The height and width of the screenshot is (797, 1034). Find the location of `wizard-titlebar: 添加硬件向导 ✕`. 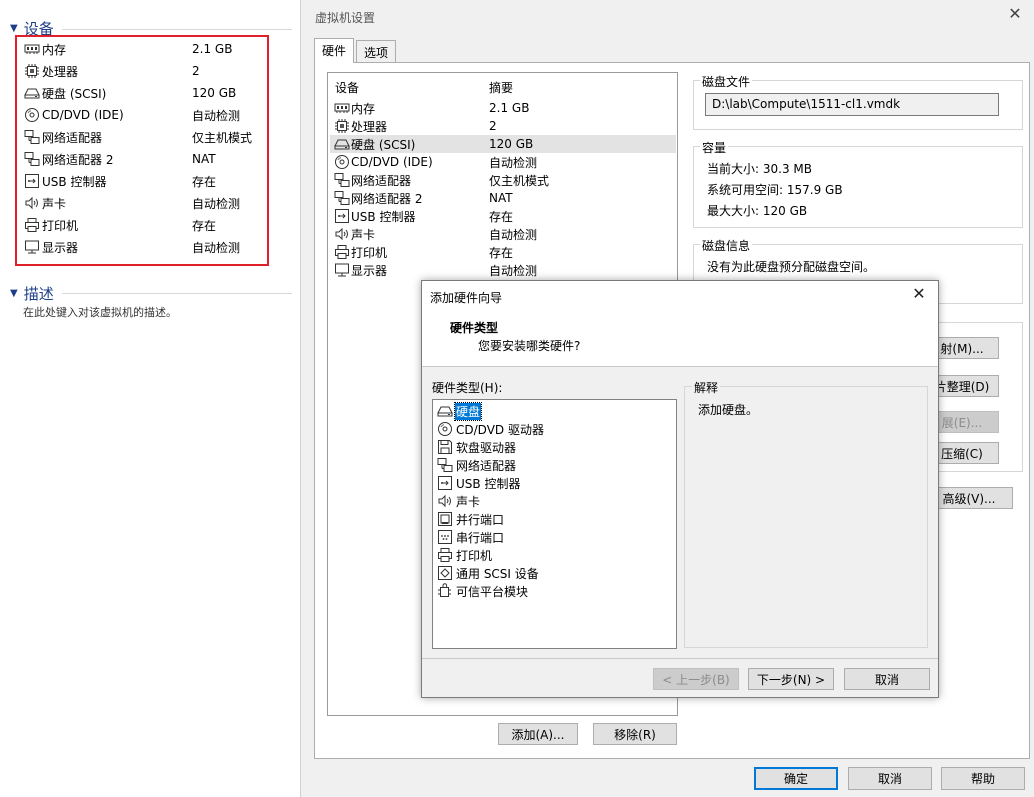

wizard-titlebar: 添加硬件向导 ✕ is located at coordinates (680, 295).